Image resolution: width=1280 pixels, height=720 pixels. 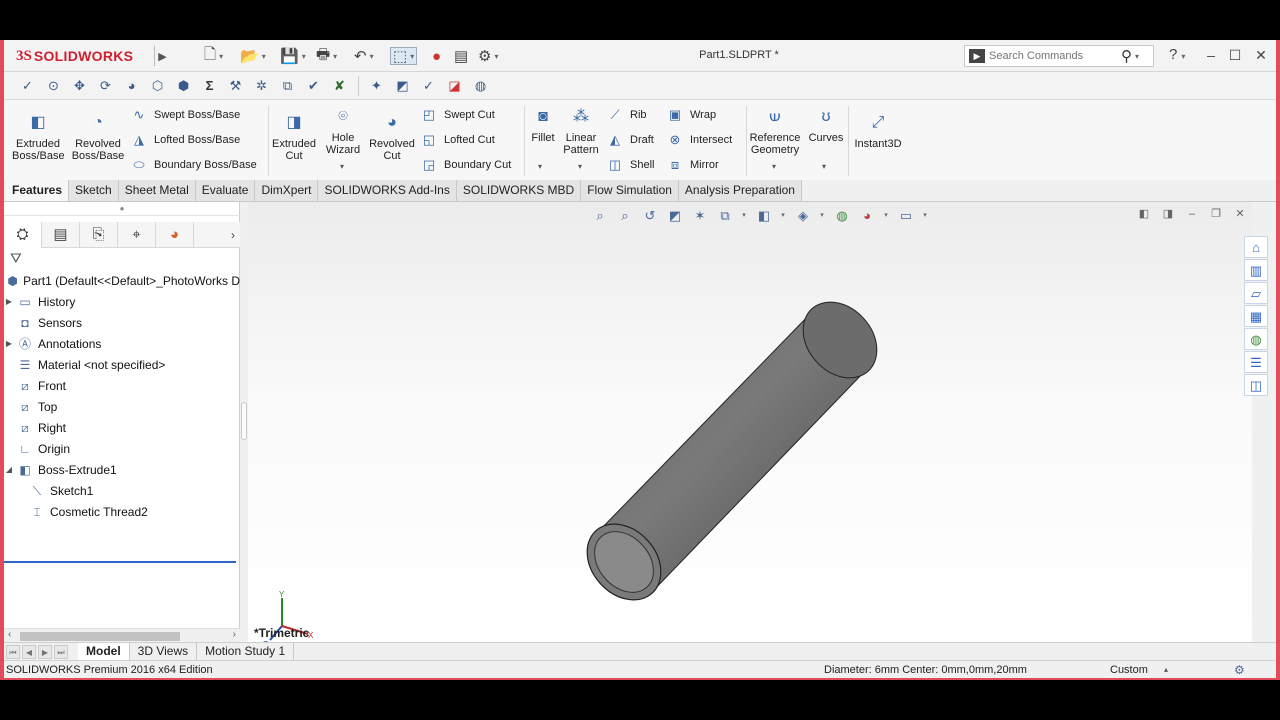 I want to click on move-icon: ✥, so click(x=79, y=85).